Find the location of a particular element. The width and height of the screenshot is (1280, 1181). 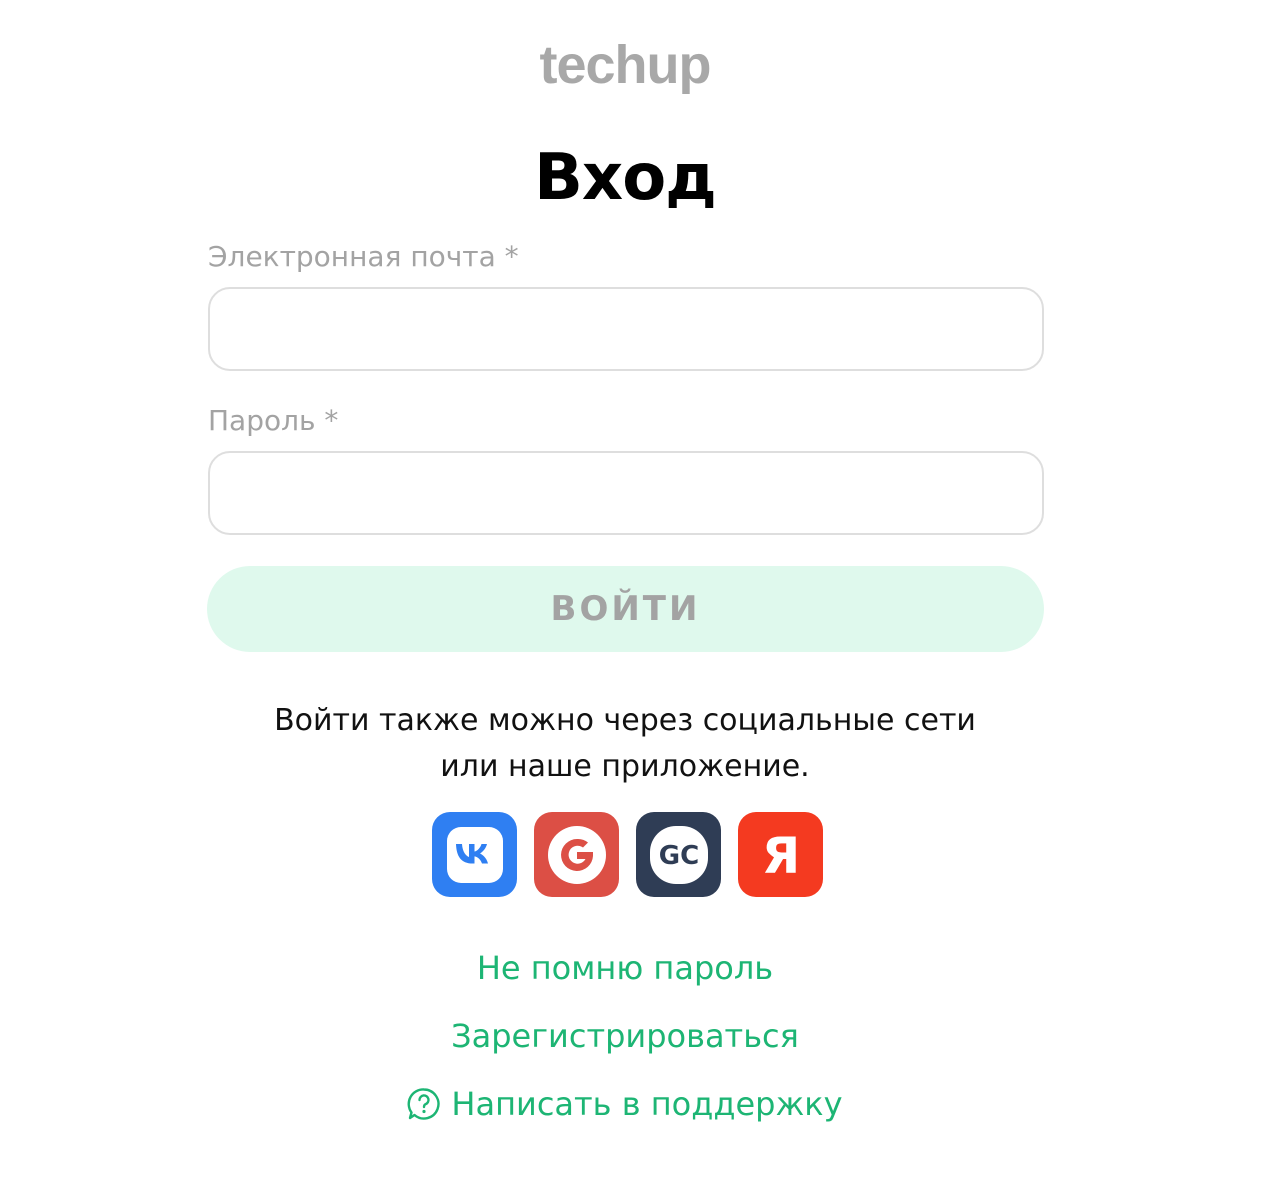

yandex-login-button: Я is located at coordinates (780, 854).